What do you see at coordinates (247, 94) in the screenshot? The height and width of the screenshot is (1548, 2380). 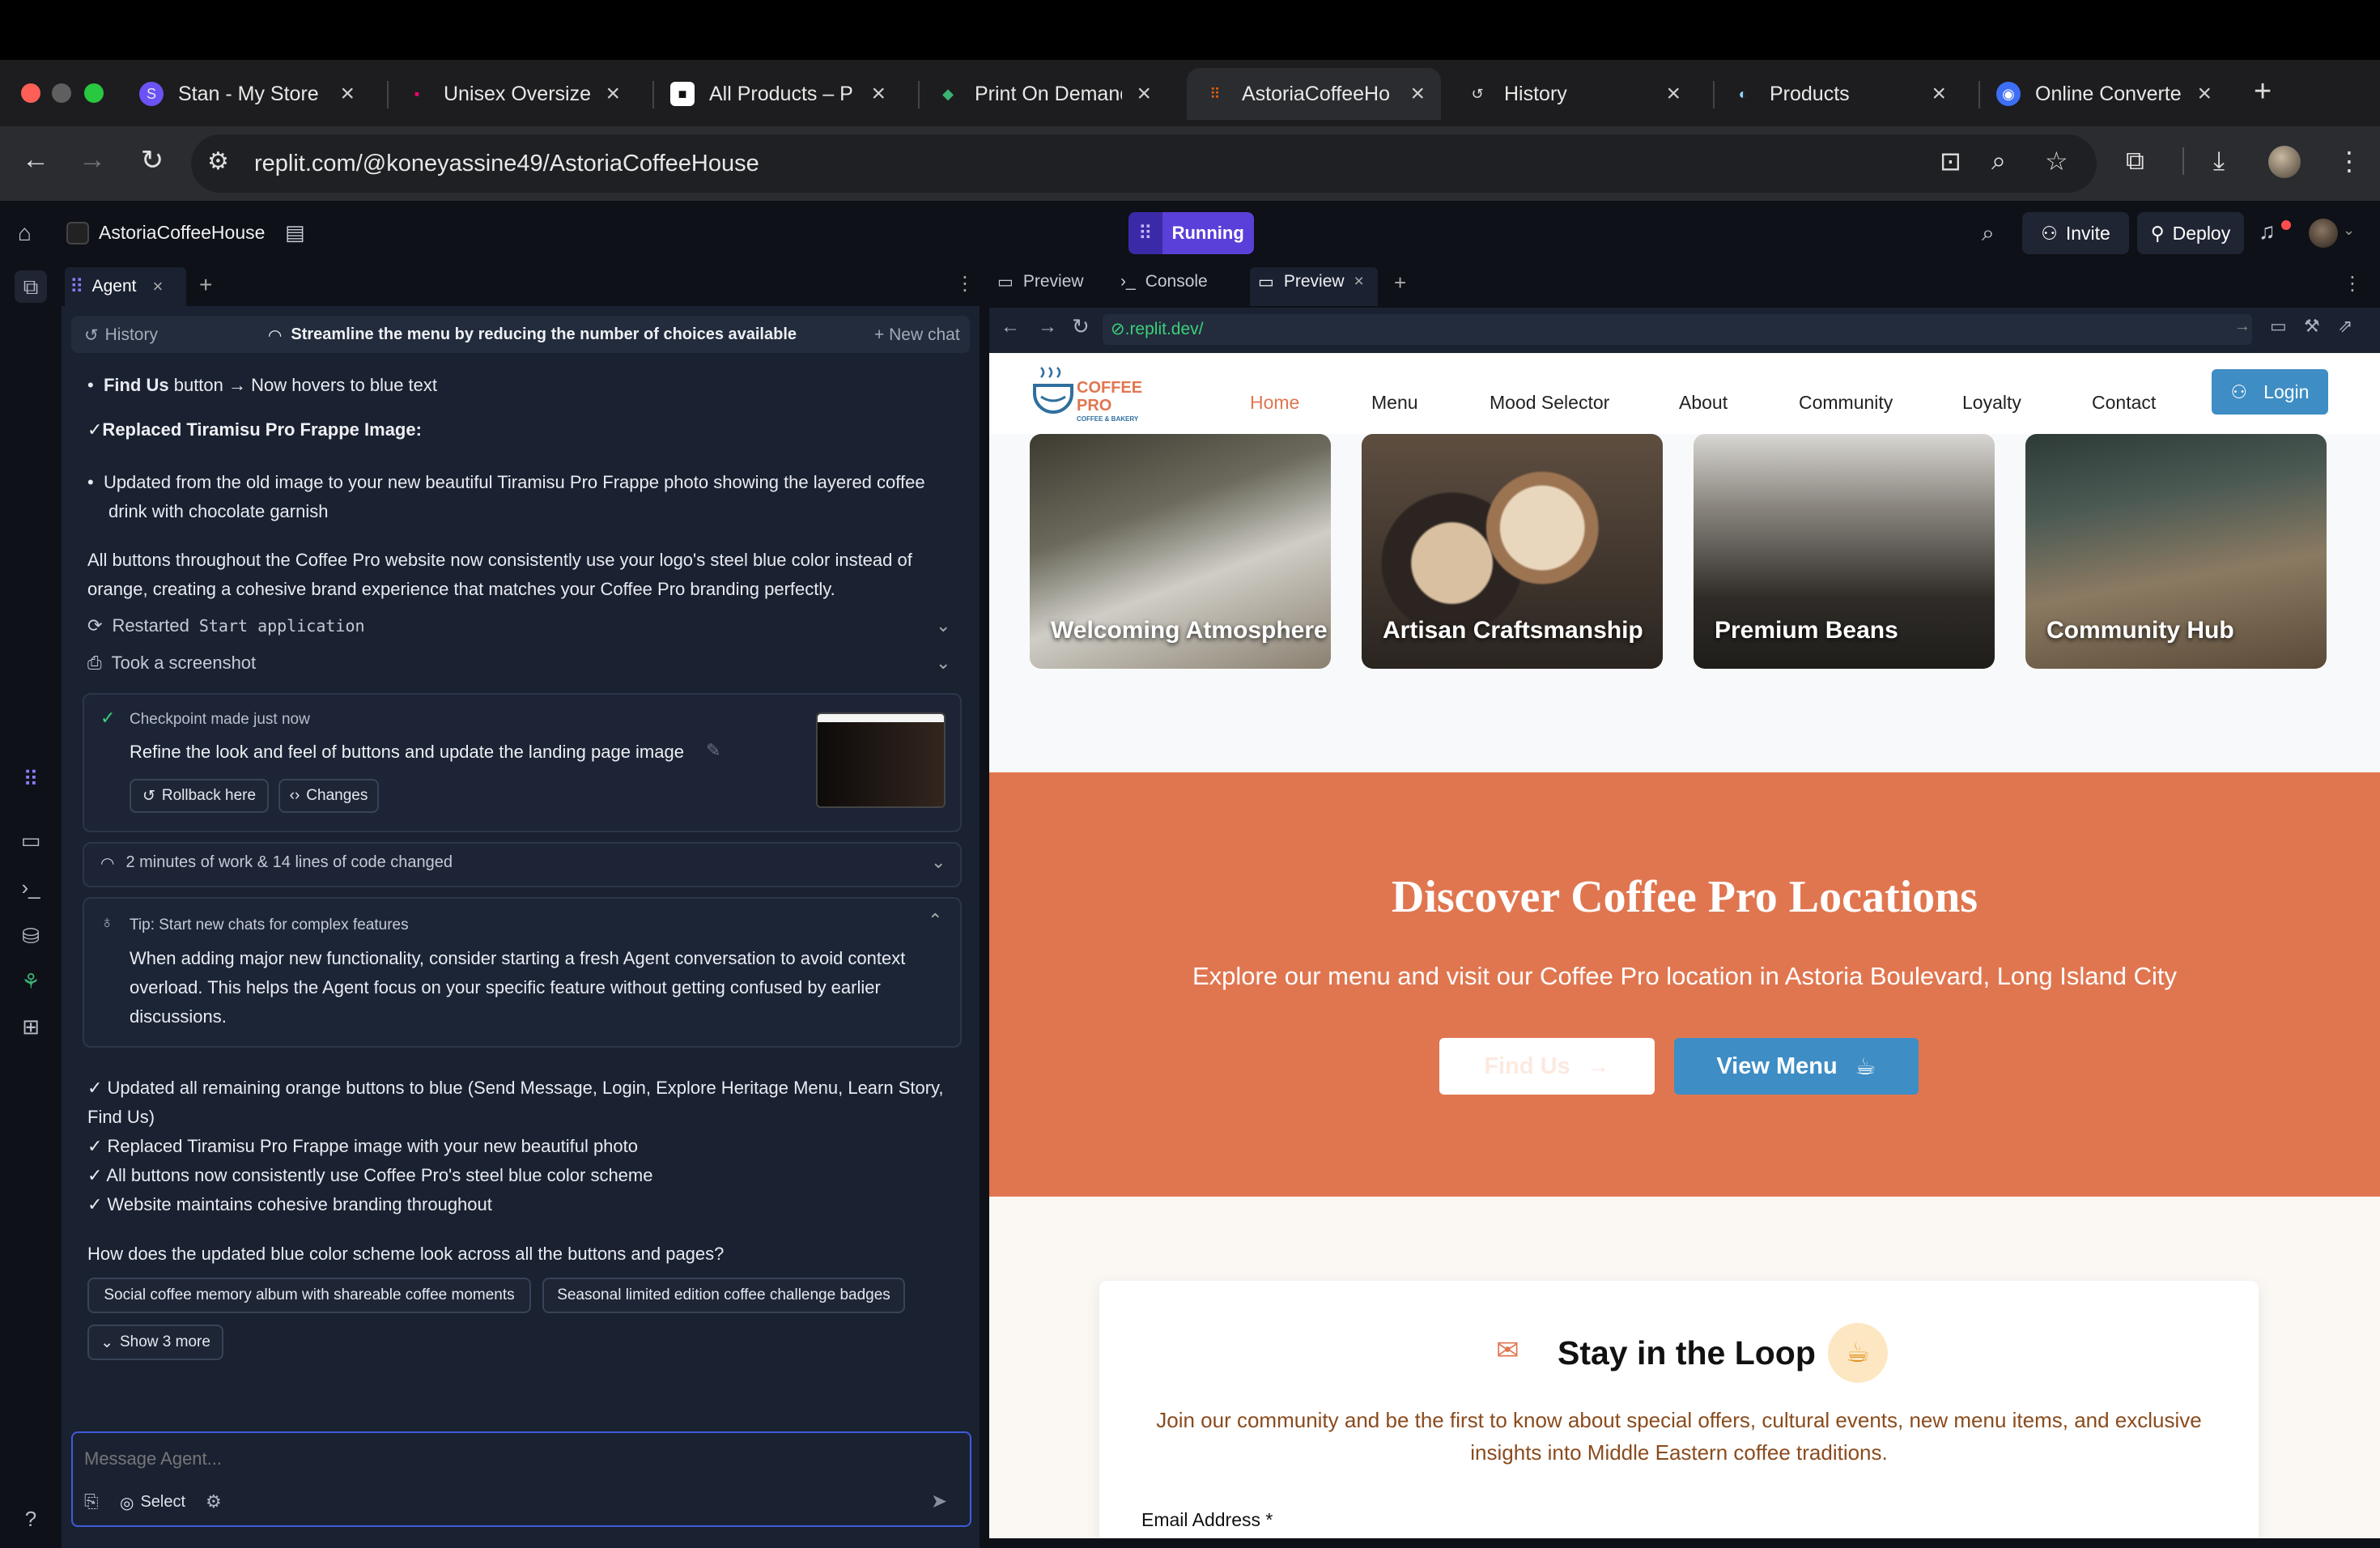 I see `browser-tab-stan: S Stan - My Store ×` at bounding box center [247, 94].